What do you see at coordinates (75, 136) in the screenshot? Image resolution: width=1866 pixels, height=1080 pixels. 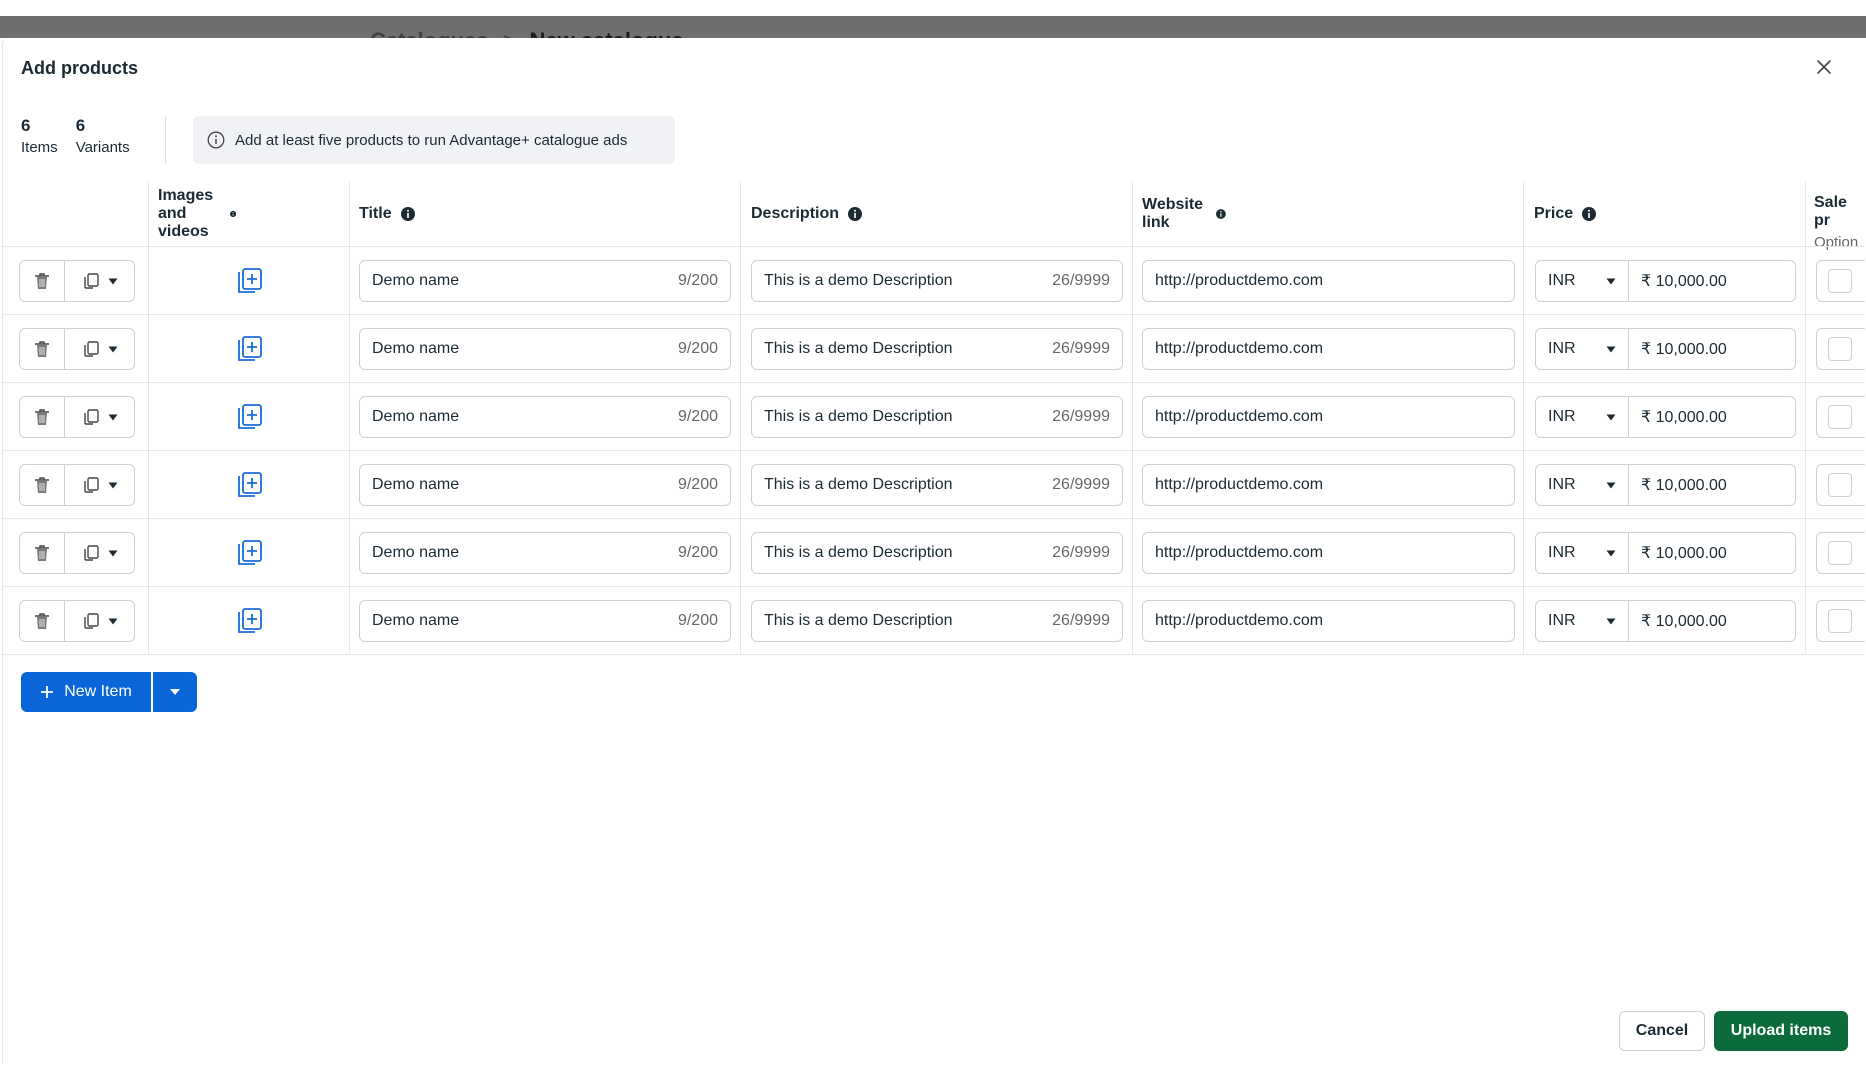 I see `stats: 6 Items 6 Variants` at bounding box center [75, 136].